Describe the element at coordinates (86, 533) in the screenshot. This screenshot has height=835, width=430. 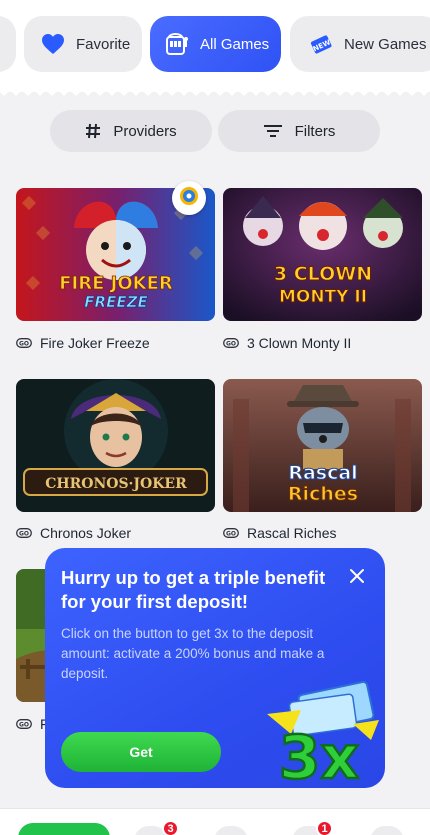
I see `game-name: Chronos Joker` at that location.